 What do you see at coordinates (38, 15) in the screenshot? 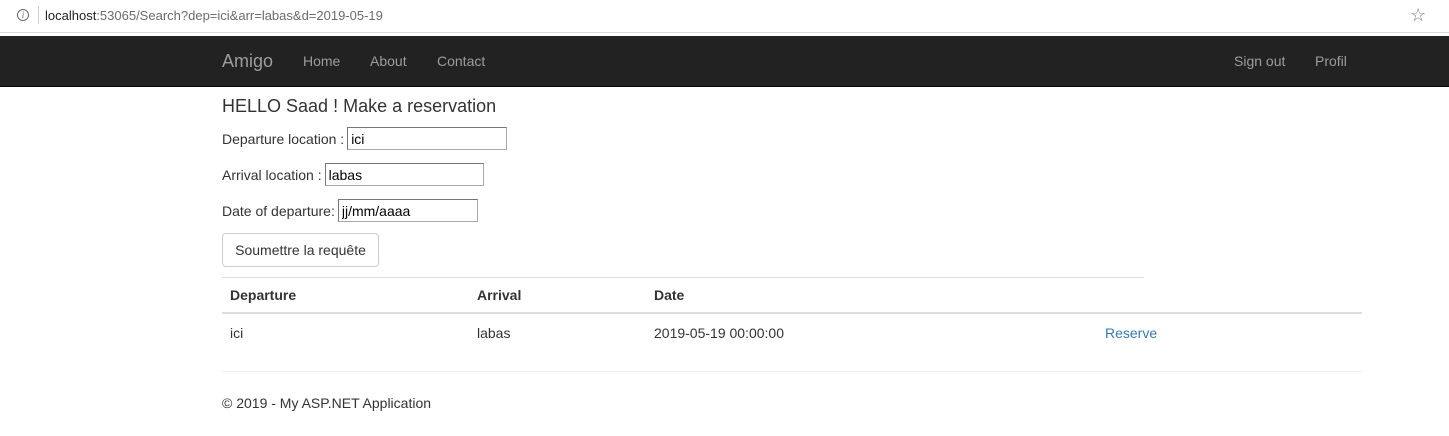
I see `address-separator` at bounding box center [38, 15].